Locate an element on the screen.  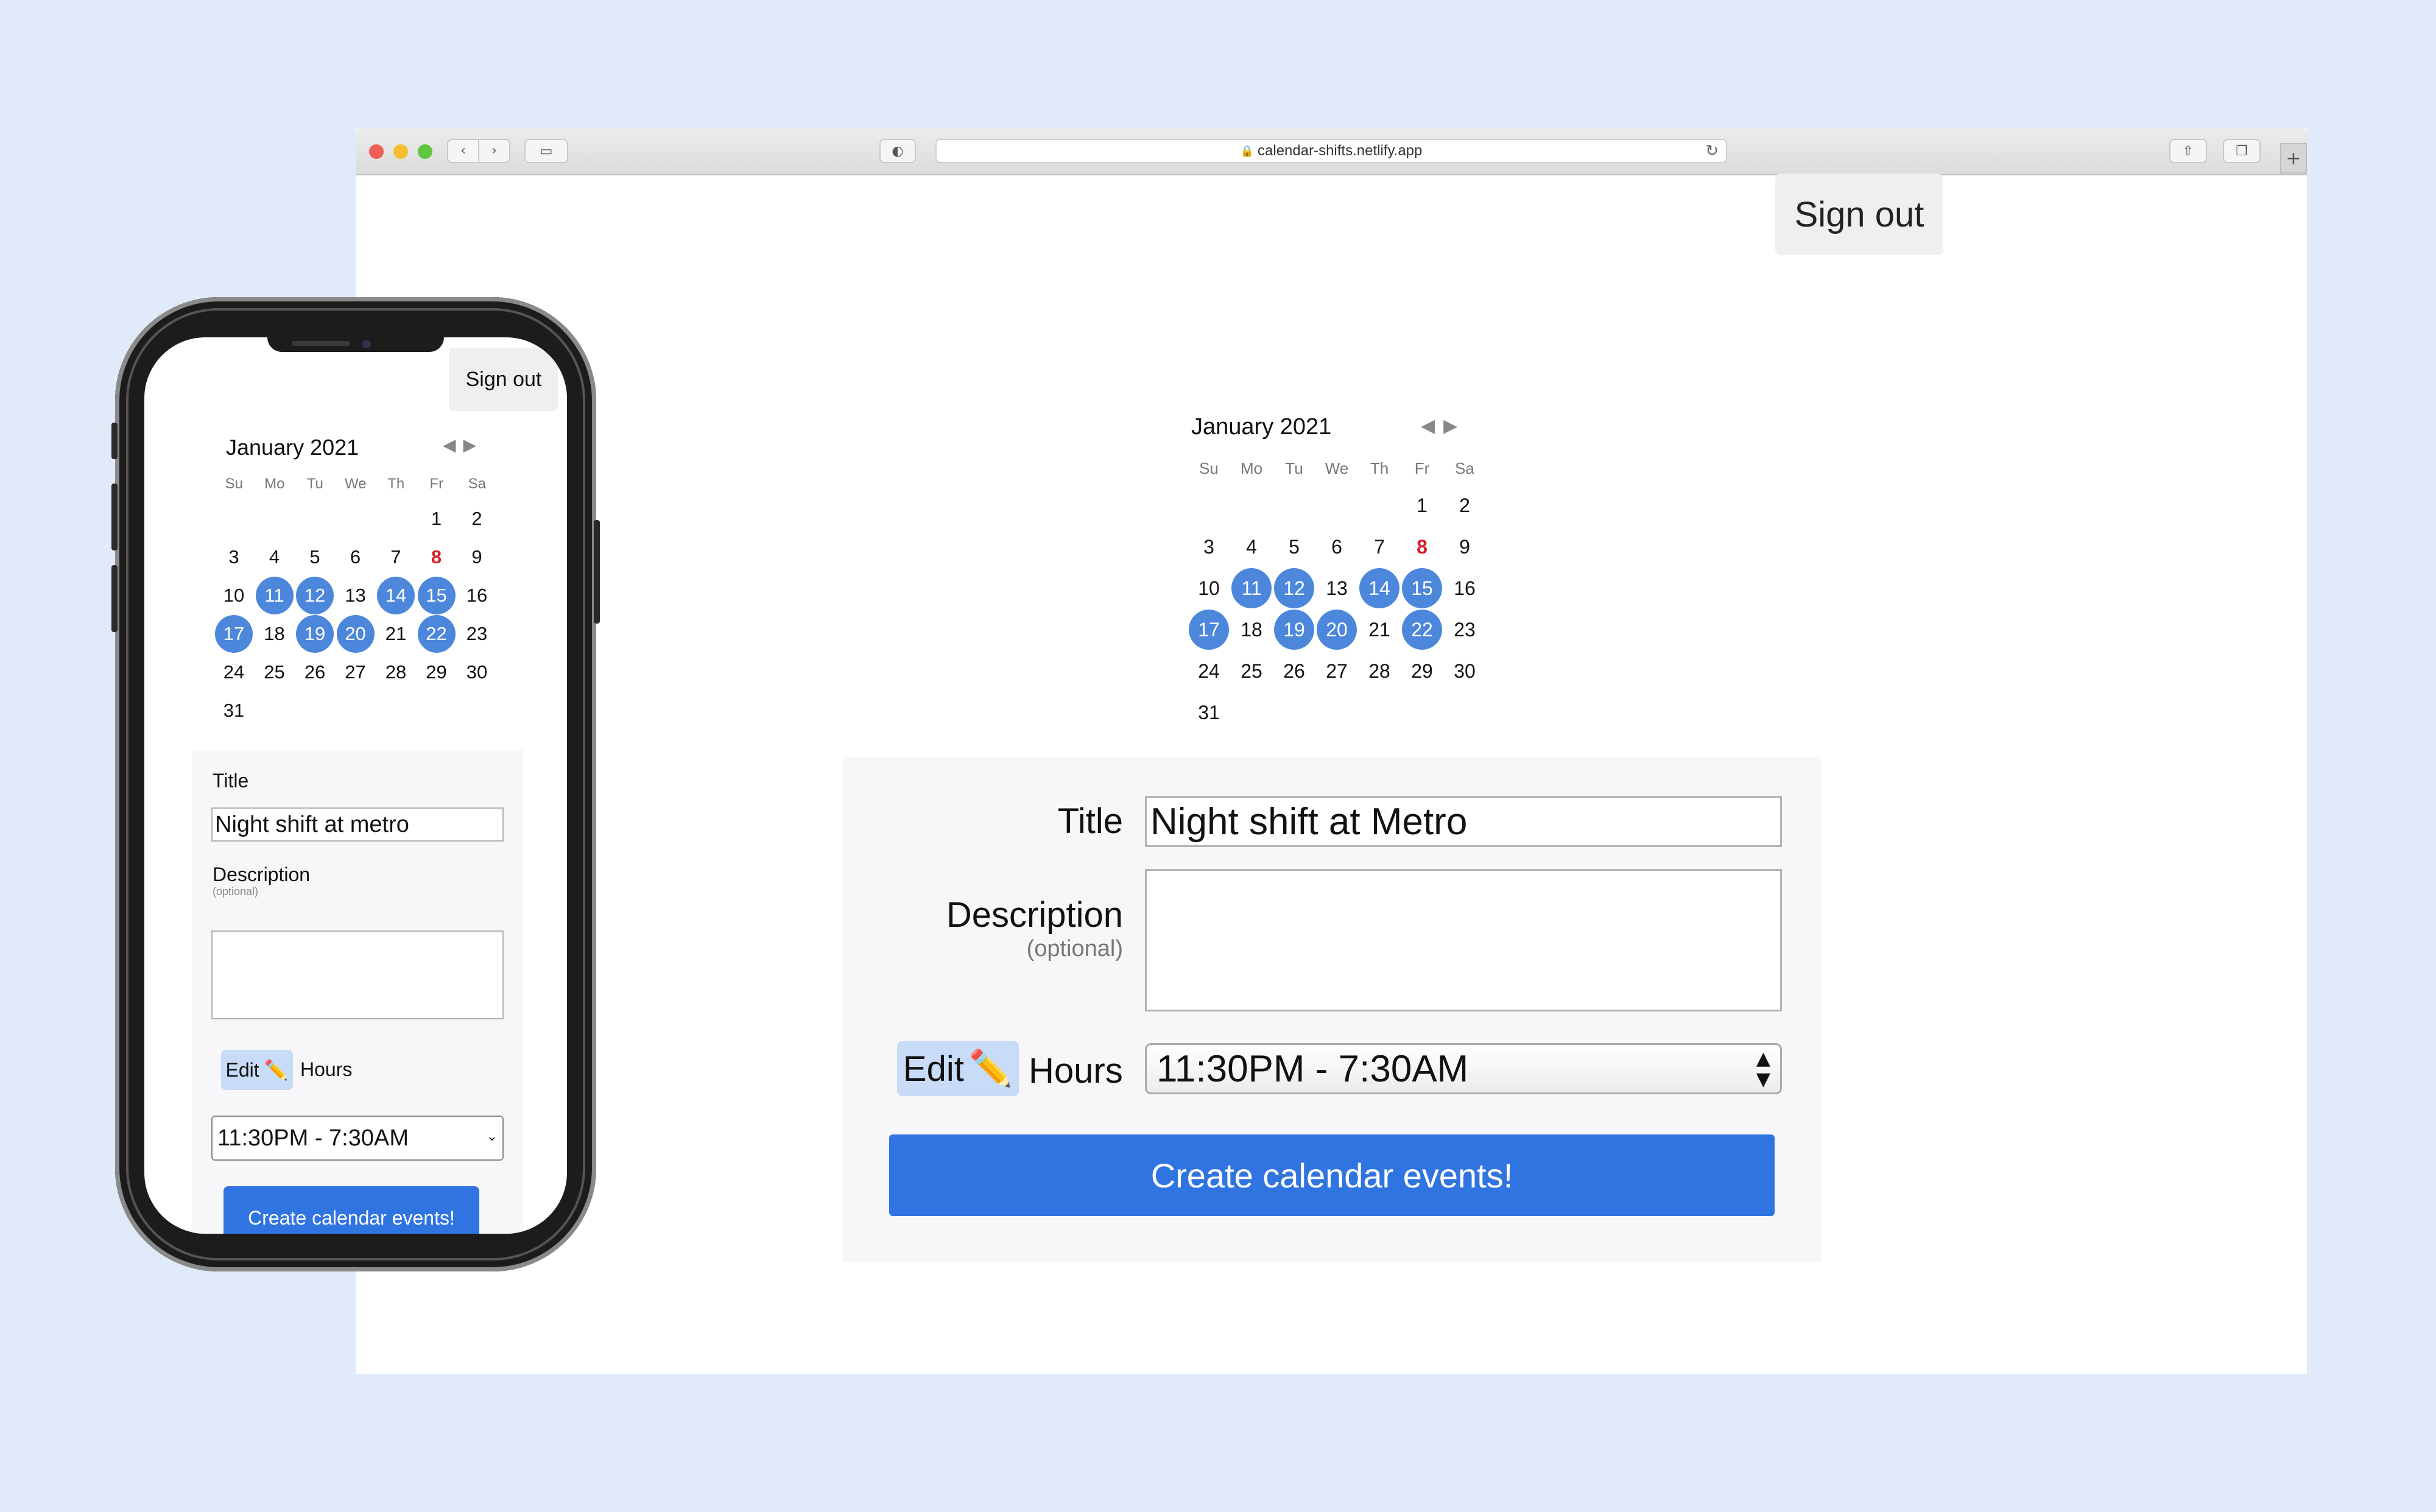
weekday-label: Fr is located at coordinates (436, 484).